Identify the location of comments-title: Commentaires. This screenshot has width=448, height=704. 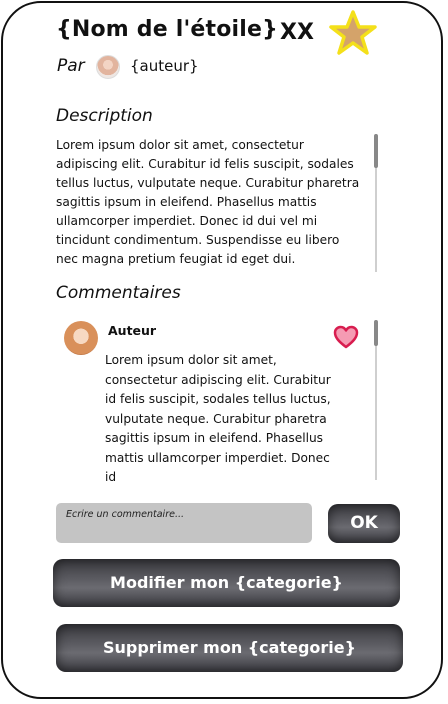
(118, 293).